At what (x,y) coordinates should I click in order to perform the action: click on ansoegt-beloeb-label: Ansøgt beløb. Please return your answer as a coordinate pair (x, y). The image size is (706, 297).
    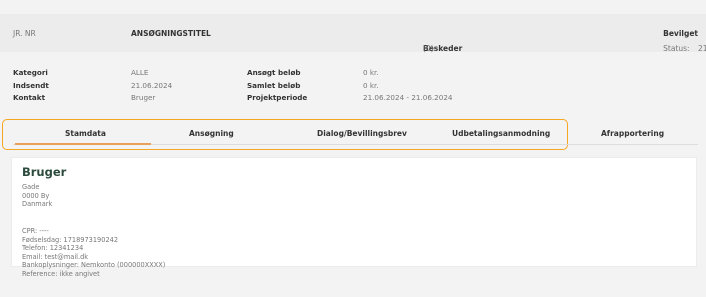
    Looking at the image, I should click on (274, 72).